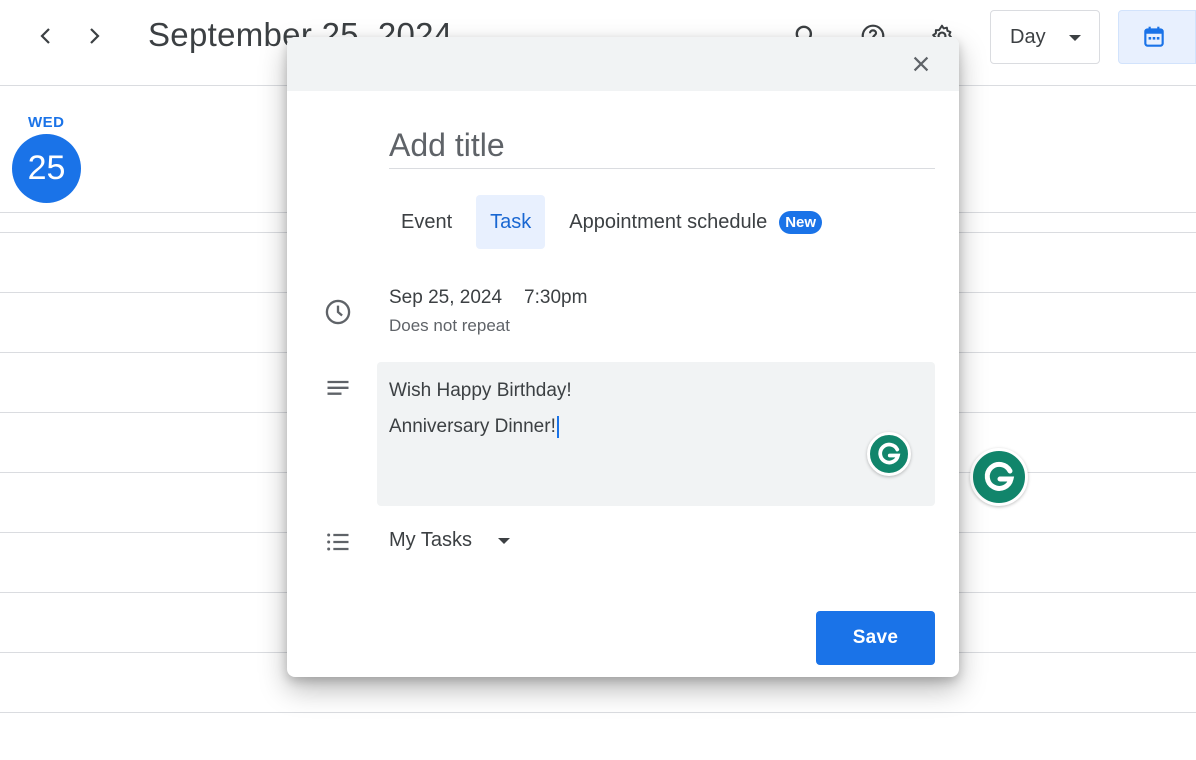 Image resolution: width=1196 pixels, height=760 pixels. What do you see at coordinates (46, 168) in the screenshot?
I see `day-number-button: 25` at bounding box center [46, 168].